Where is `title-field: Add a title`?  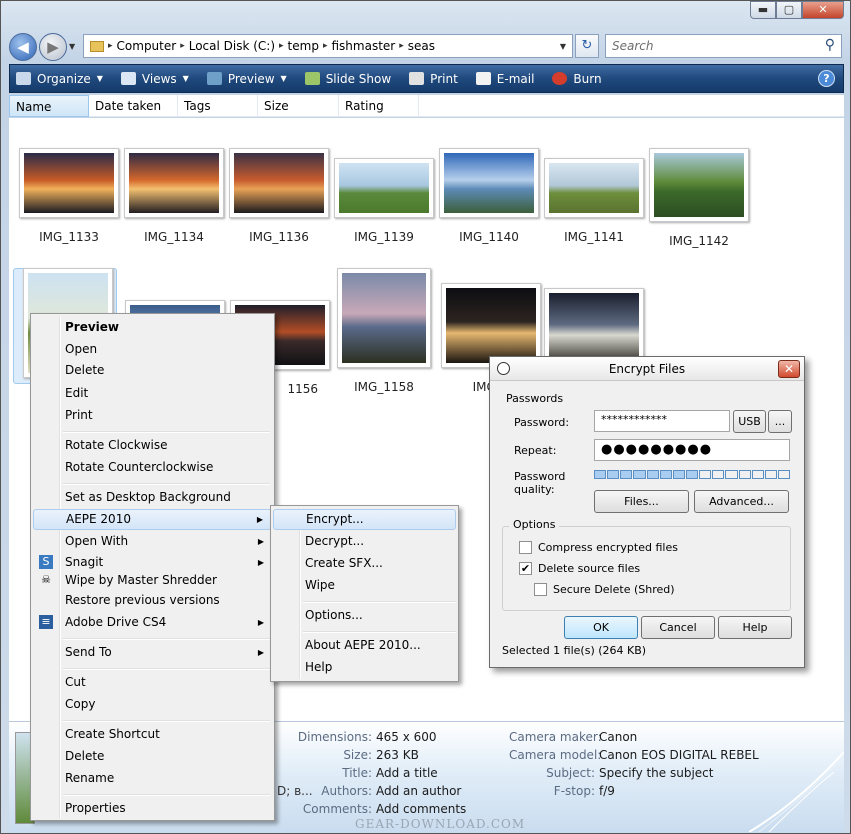 title-field: Add a title is located at coordinates (407, 773).